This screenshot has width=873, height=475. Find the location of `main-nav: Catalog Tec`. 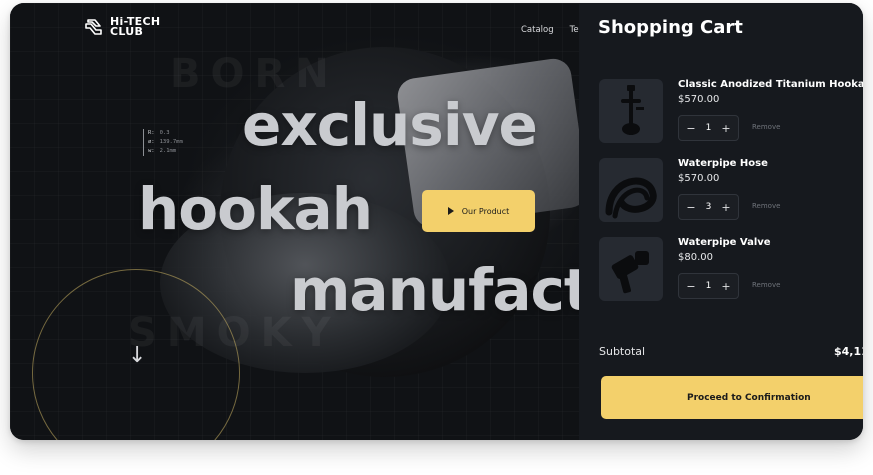

main-nav: Catalog Tec is located at coordinates (550, 30).